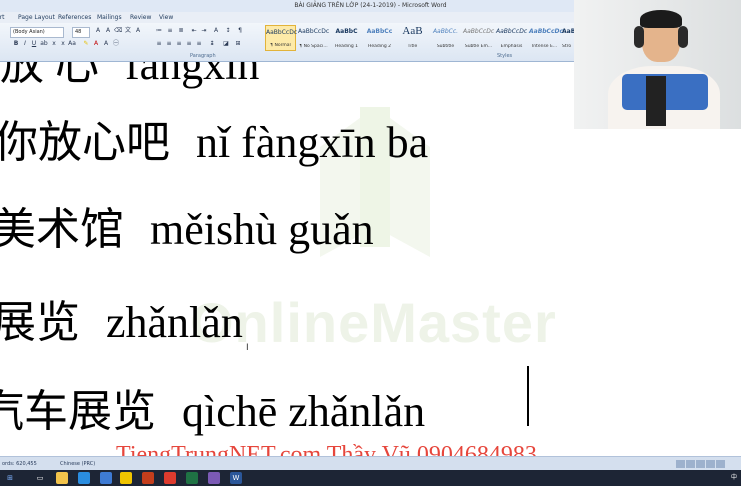 The height and width of the screenshot is (486, 741). Describe the element at coordinates (36, 17) in the screenshot. I see `tab-page-layout: Page Layout` at that location.